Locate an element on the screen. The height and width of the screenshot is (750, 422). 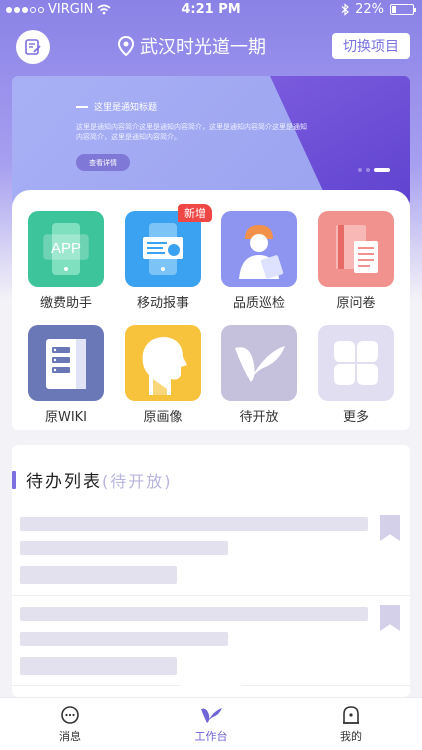
app-tile-inspection is located at coordinates (259, 249).